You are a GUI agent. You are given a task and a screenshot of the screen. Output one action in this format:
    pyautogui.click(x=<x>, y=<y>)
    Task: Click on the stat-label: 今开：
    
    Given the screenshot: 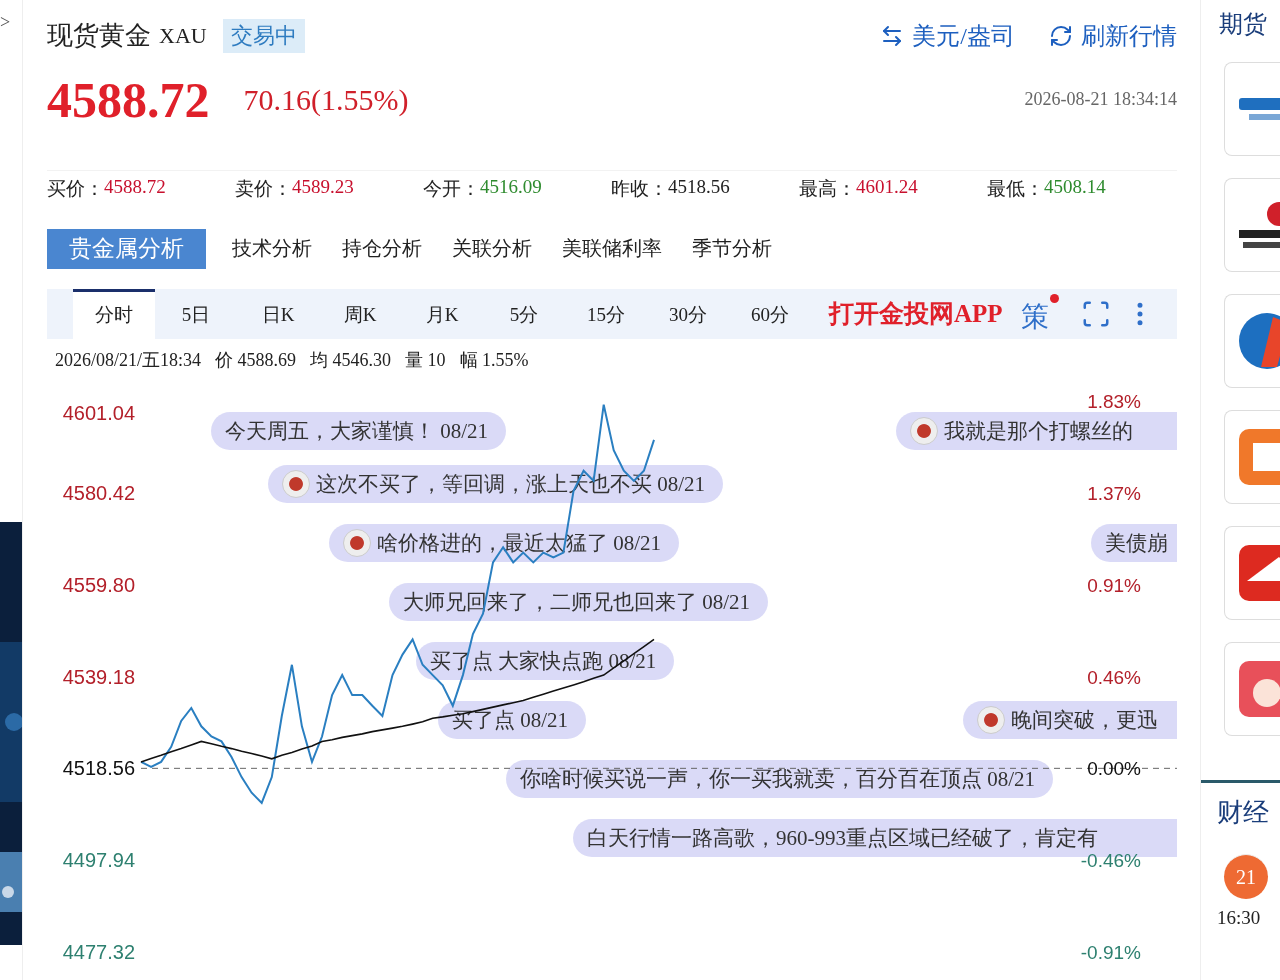 What is the action you would take?
    pyautogui.click(x=451, y=188)
    